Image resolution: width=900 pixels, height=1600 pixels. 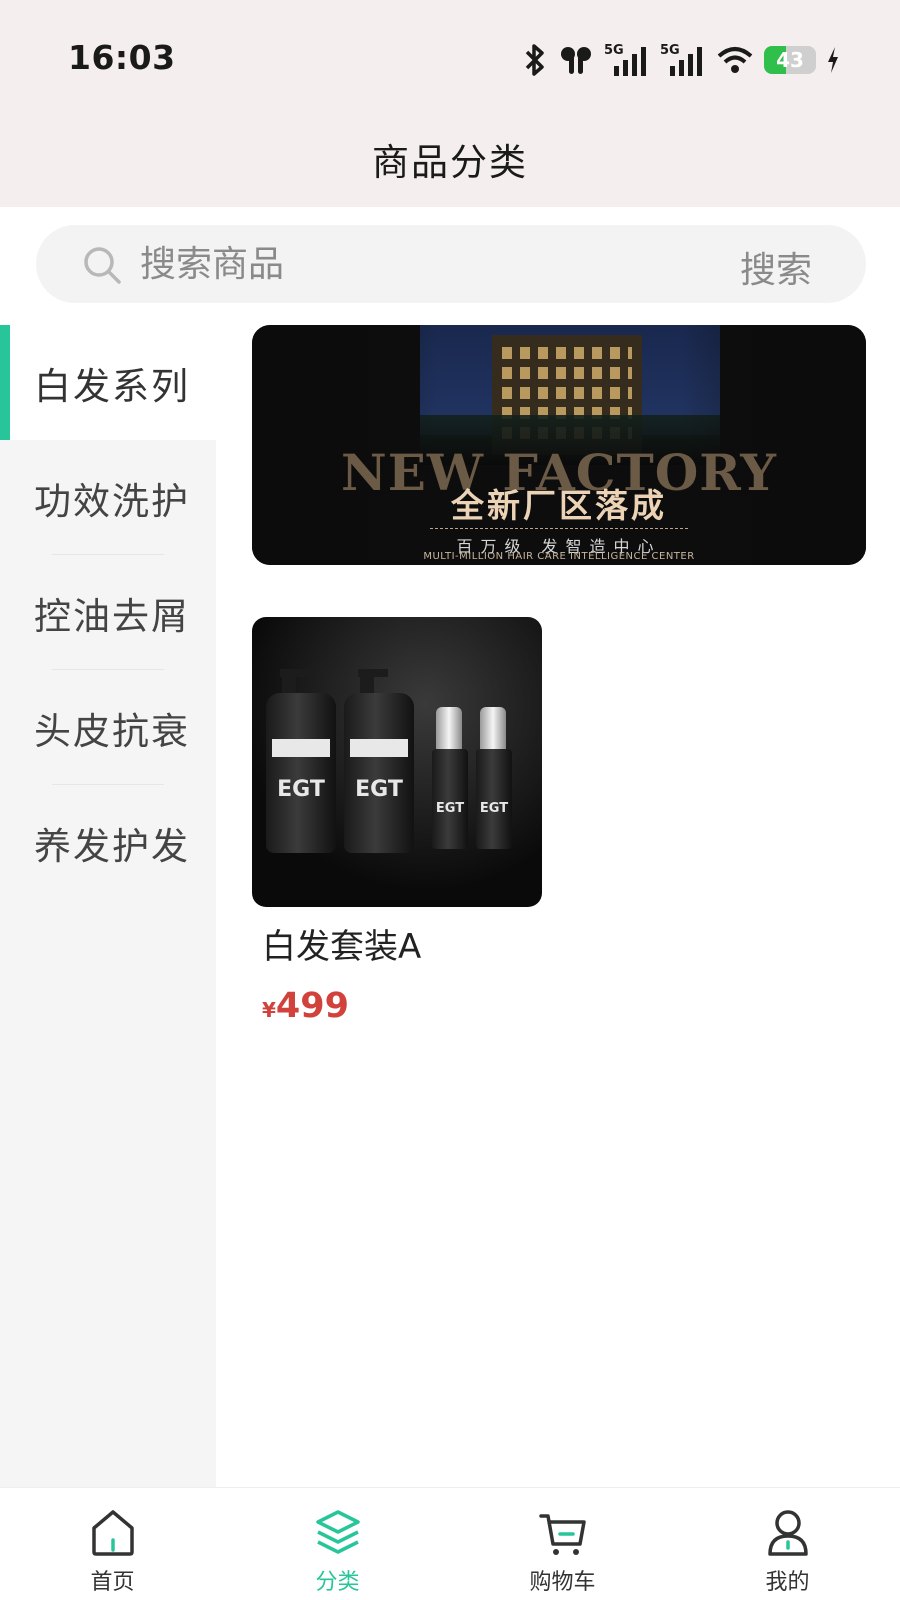 I want to click on tab-category: 分类, so click(x=337, y=1544).